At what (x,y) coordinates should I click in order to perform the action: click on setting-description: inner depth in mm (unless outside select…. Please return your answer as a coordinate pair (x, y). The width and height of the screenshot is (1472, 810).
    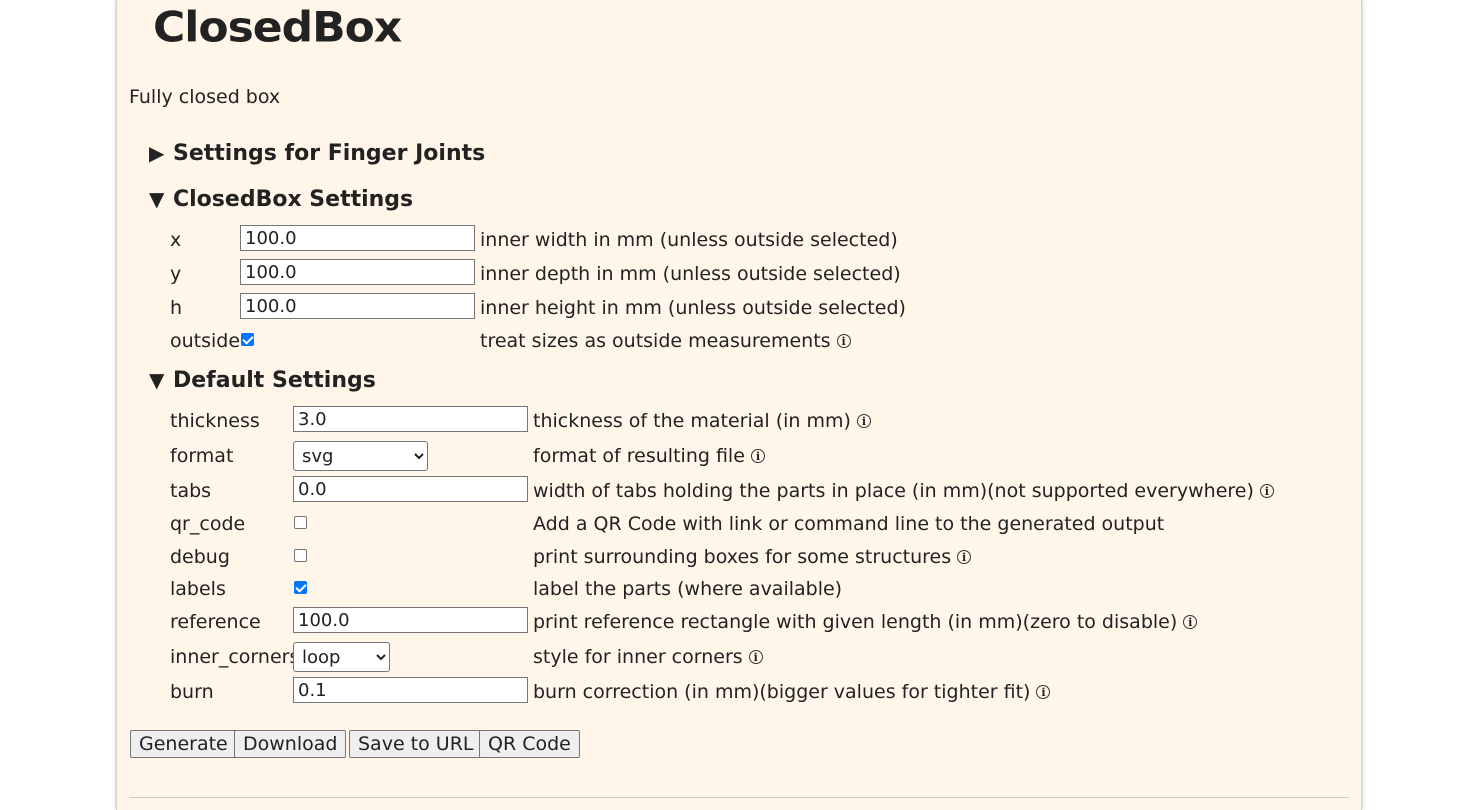
    Looking at the image, I should click on (690, 274).